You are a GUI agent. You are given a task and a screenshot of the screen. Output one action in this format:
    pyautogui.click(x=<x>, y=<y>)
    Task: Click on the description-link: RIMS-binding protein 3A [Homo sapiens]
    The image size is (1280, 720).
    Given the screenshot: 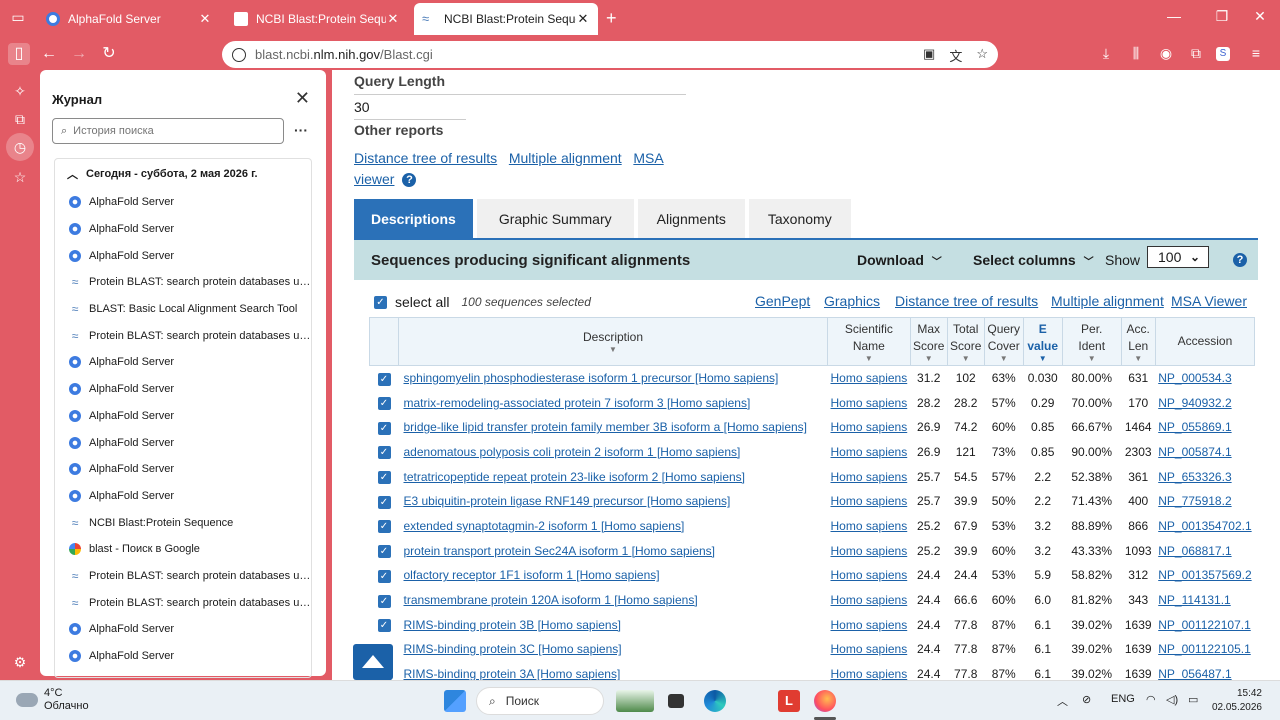 What is the action you would take?
    pyautogui.click(x=512, y=673)
    